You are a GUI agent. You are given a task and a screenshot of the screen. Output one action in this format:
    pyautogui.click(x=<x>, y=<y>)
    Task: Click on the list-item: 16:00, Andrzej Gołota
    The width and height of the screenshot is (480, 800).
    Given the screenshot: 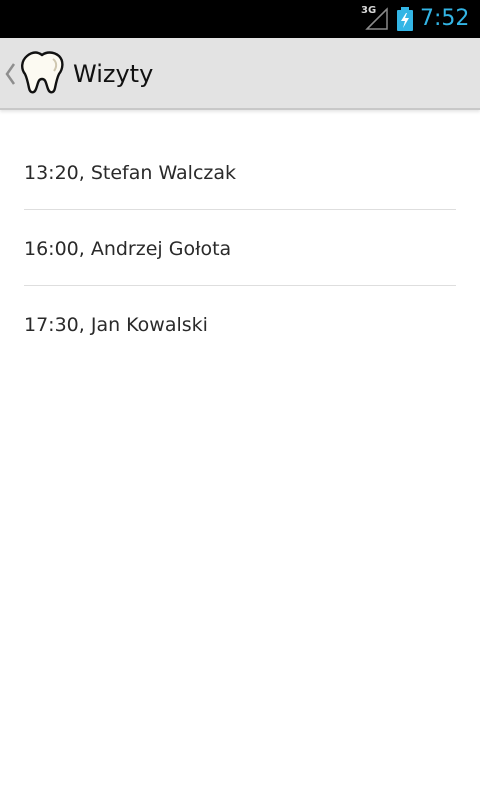 What is the action you would take?
    pyautogui.click(x=240, y=248)
    